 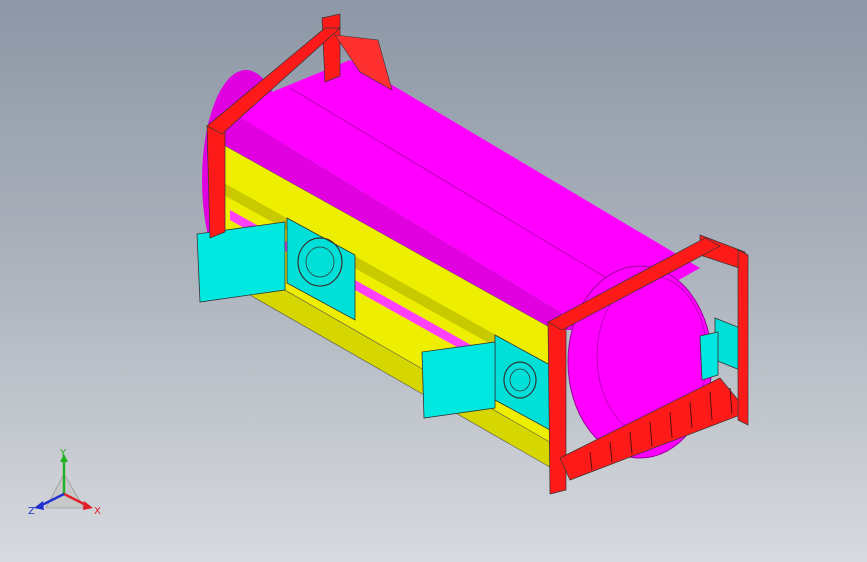 What do you see at coordinates (97, 511) in the screenshot?
I see `x-axis-label: X` at bounding box center [97, 511].